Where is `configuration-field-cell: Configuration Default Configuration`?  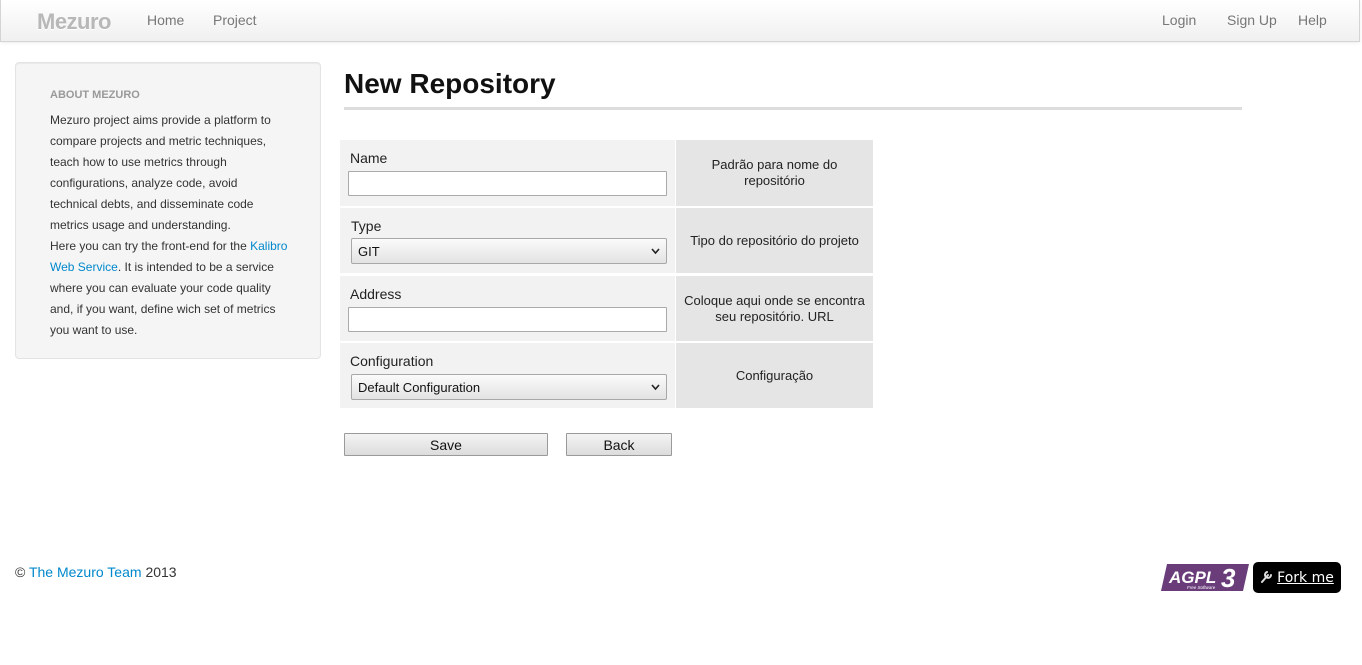 configuration-field-cell: Configuration Default Configuration is located at coordinates (507, 375).